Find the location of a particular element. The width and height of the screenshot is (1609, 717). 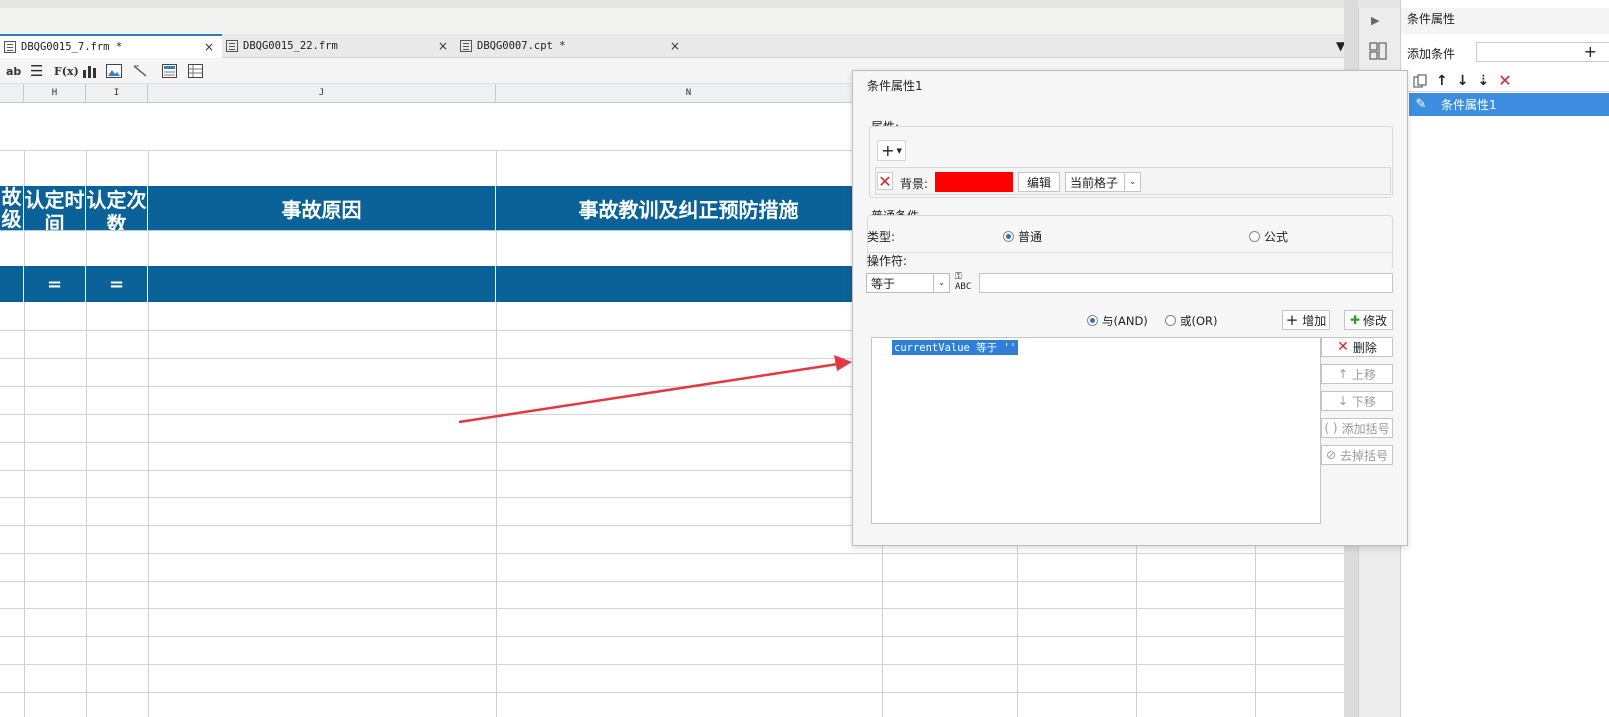

normal-condition-group is located at coordinates (1130, 242).